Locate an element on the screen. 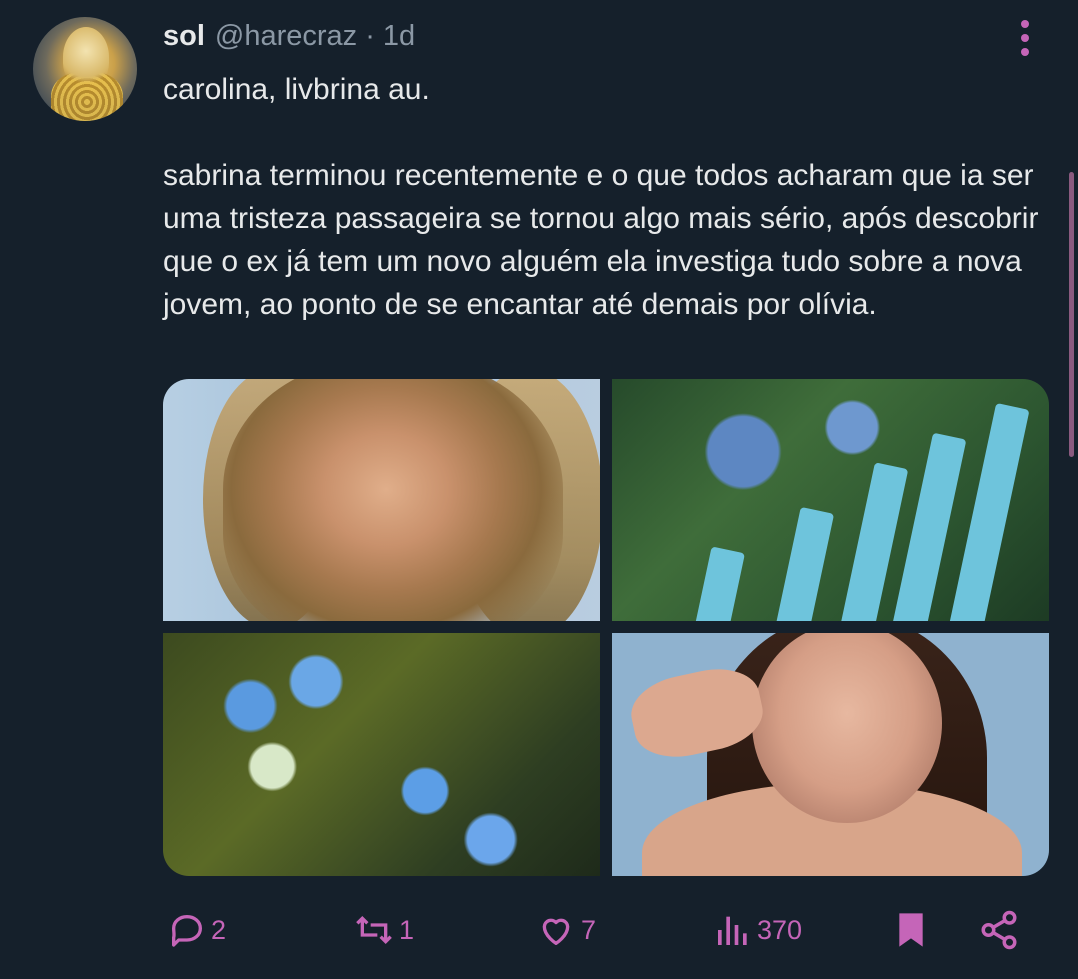  bookmark-button is located at coordinates (911, 930).